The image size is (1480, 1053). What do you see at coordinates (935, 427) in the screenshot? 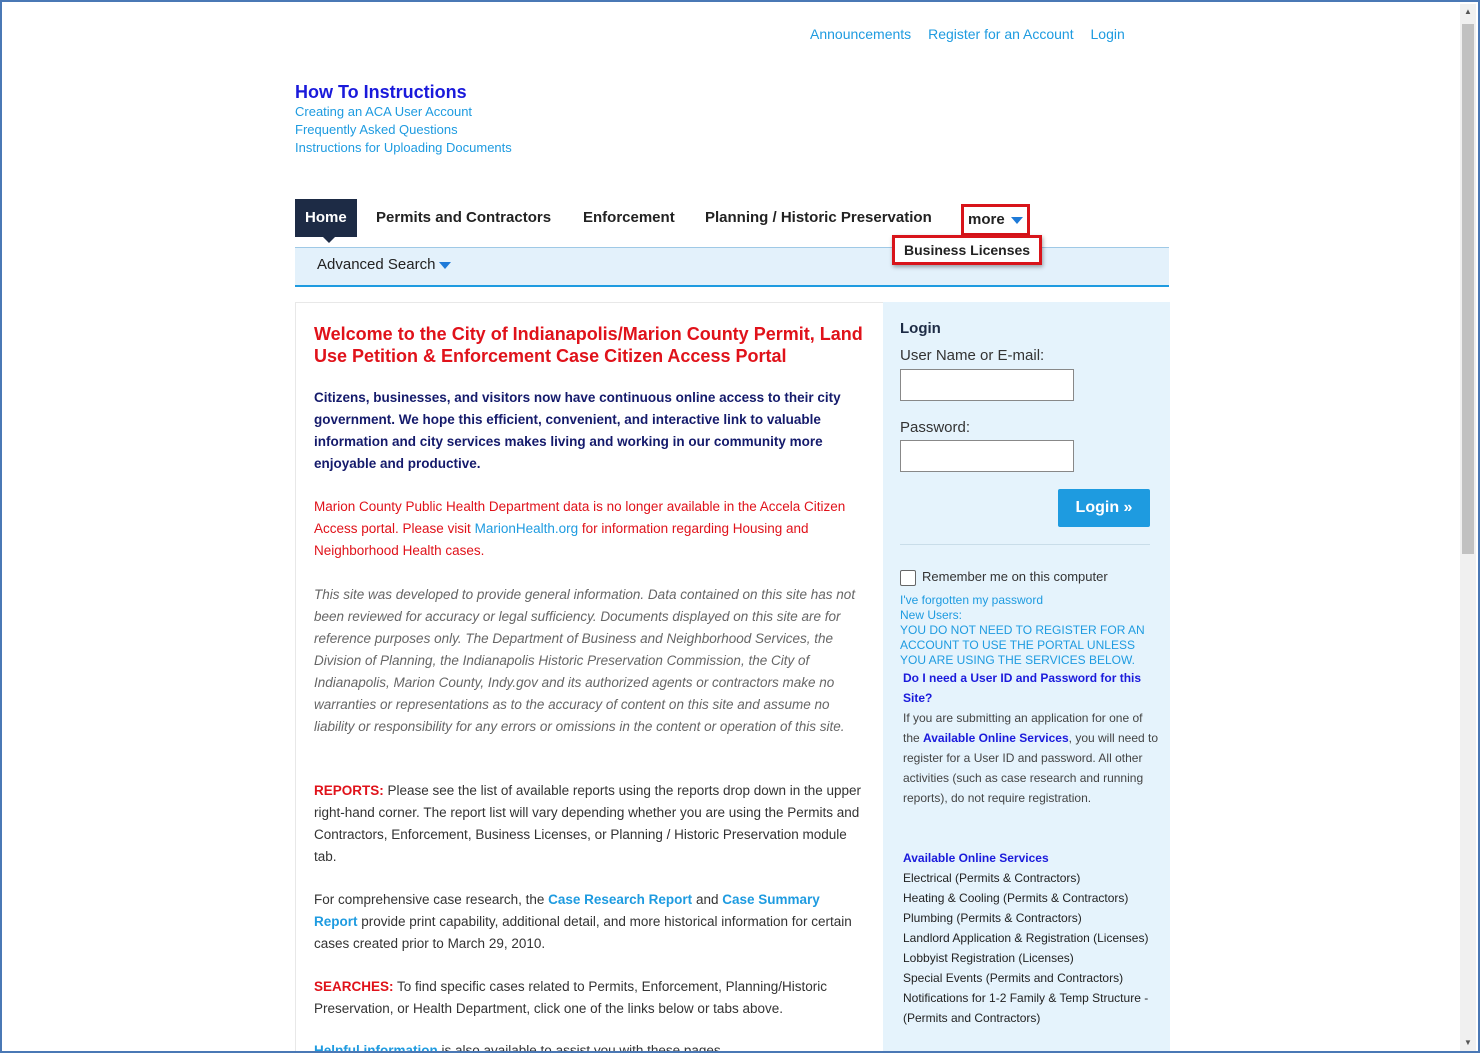
I see `password-label: Password:` at bounding box center [935, 427].